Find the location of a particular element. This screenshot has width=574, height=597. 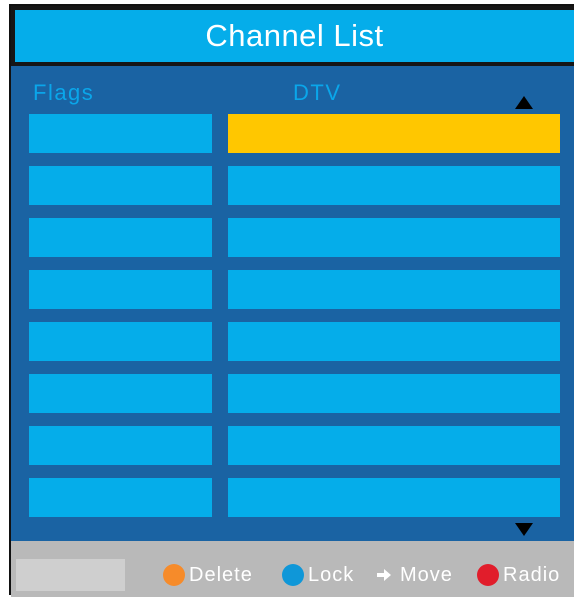

move-action: Move is located at coordinates (414, 575).